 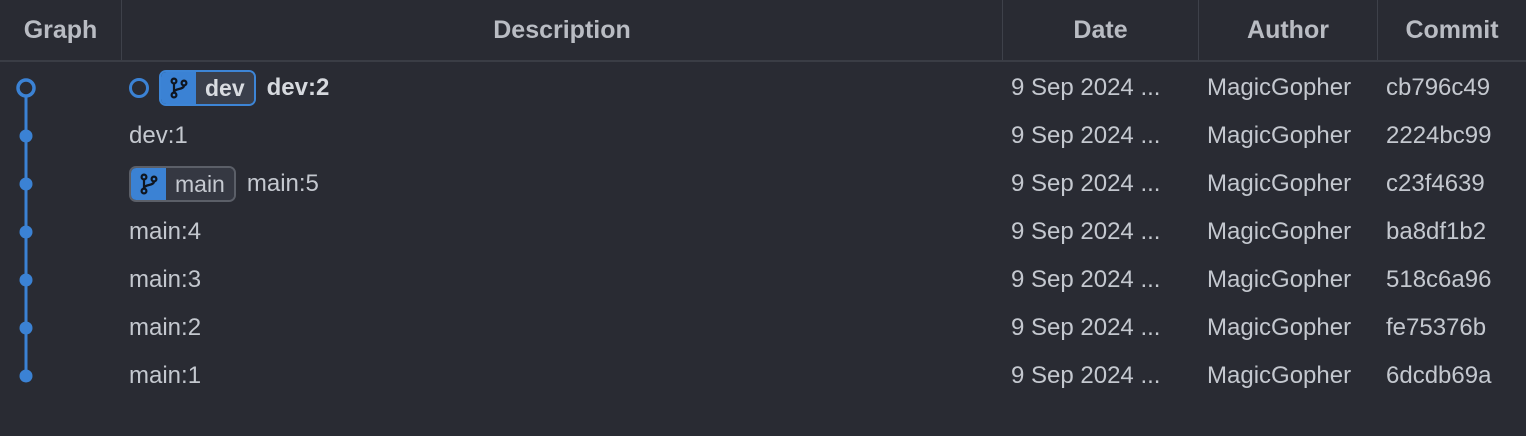 What do you see at coordinates (165, 375) in the screenshot?
I see `commit-message: main:1` at bounding box center [165, 375].